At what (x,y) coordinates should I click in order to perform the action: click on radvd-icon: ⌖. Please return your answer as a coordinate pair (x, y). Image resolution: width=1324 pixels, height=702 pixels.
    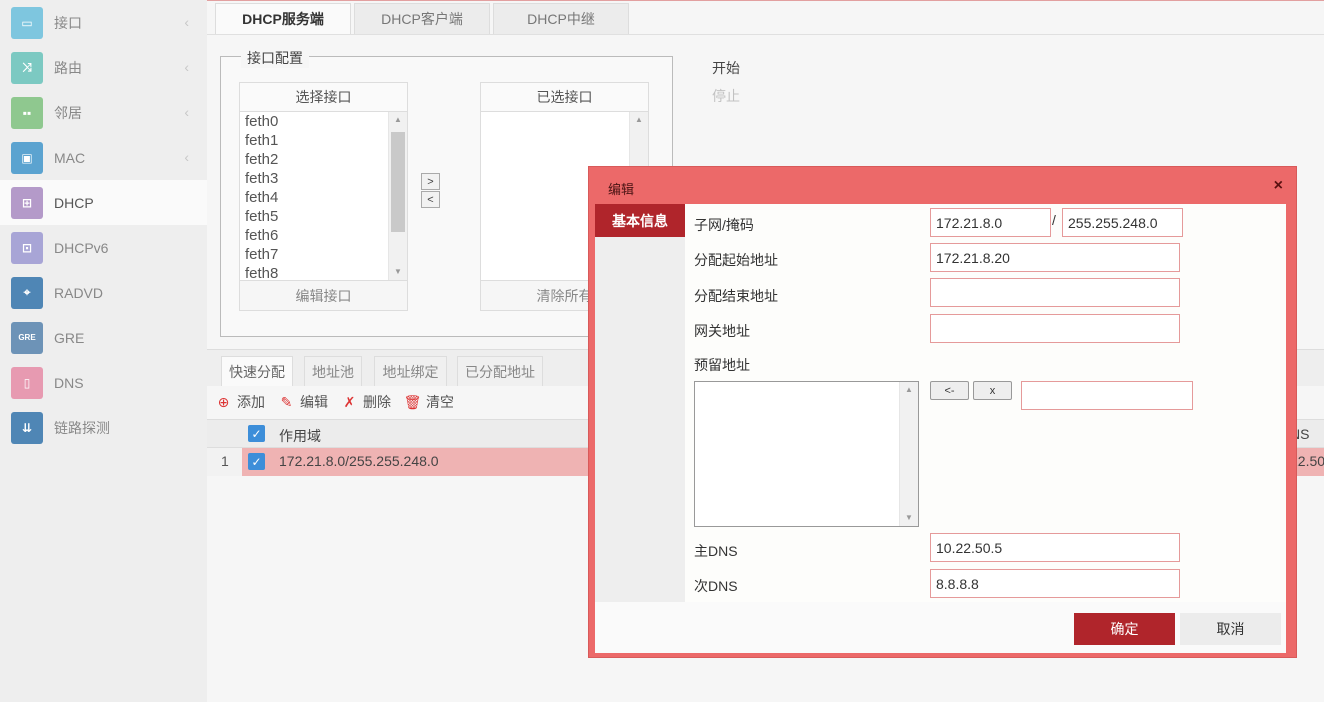
    Looking at the image, I should click on (27, 292).